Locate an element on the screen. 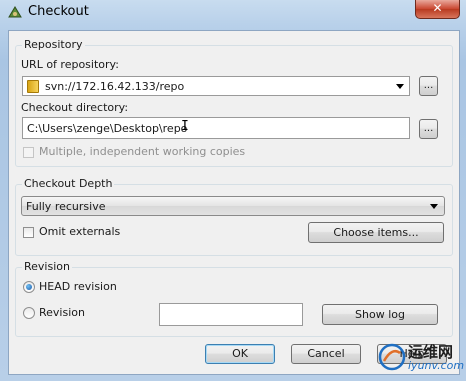 The height and width of the screenshot is (381, 466). checkout-dir-value: C:\Users\zenge\Desktop\repo is located at coordinates (107, 128).